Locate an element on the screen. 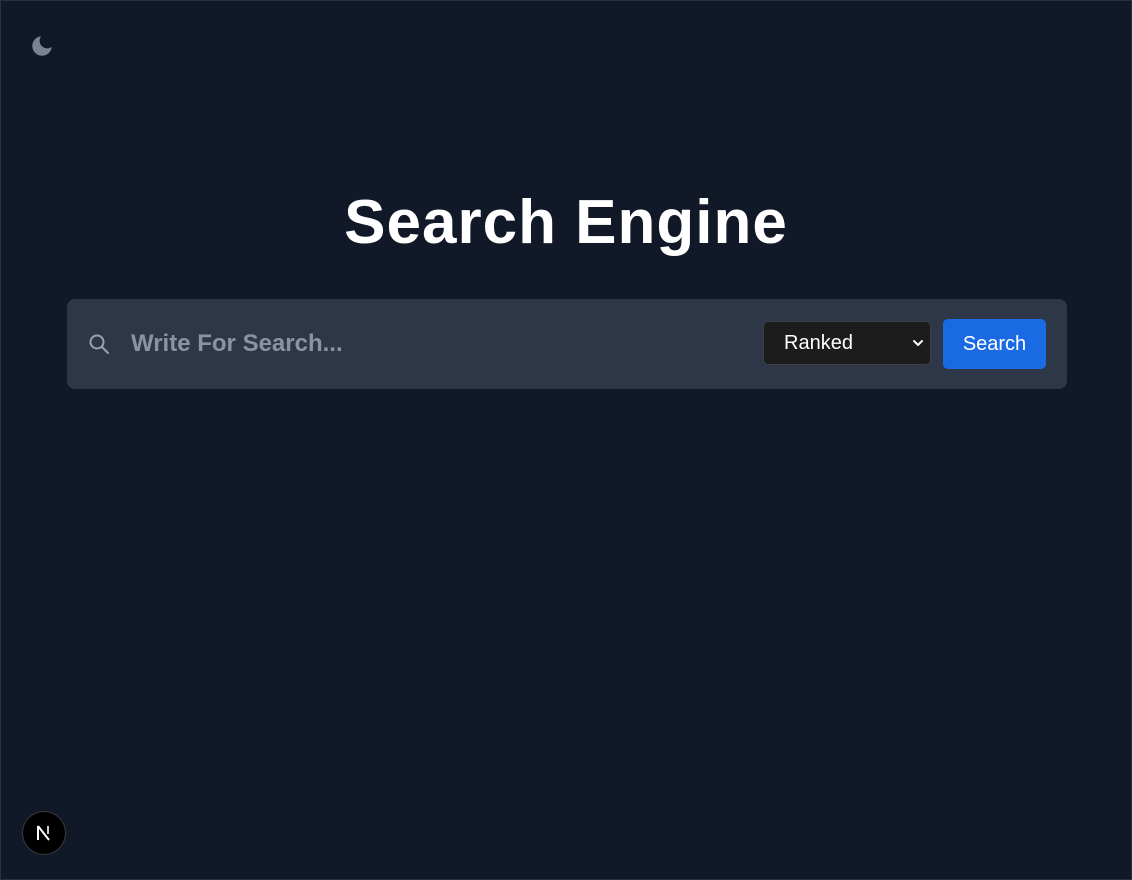 This screenshot has width=1132, height=880. search-button: Search is located at coordinates (994, 344).